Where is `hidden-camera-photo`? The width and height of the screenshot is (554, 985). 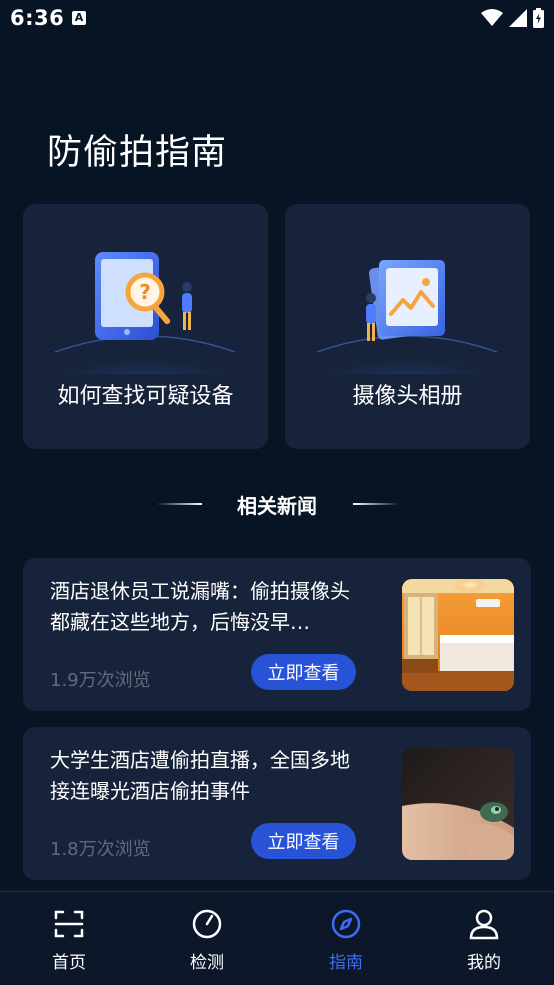 hidden-camera-photo is located at coordinates (458, 804).